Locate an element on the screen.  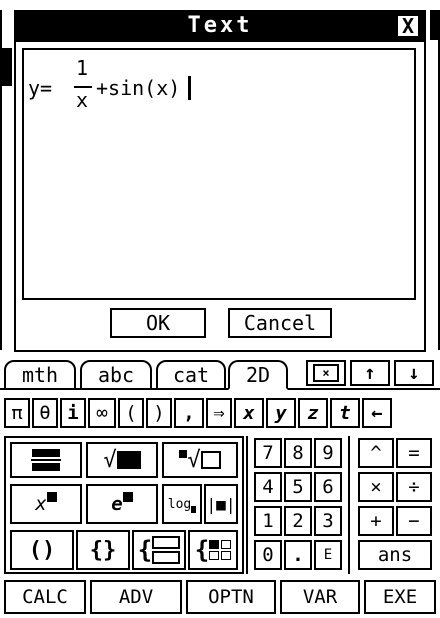
window-frame-left-block is located at coordinates (6, 67).